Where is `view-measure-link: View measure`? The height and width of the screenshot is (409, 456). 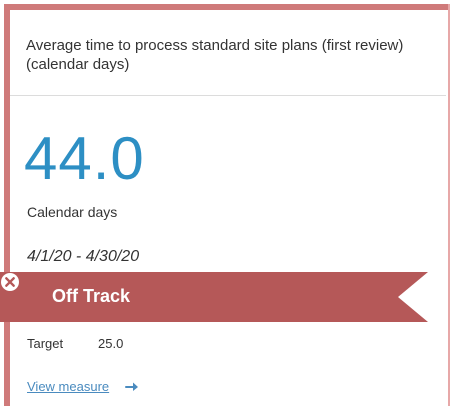 view-measure-link: View measure is located at coordinates (68, 386).